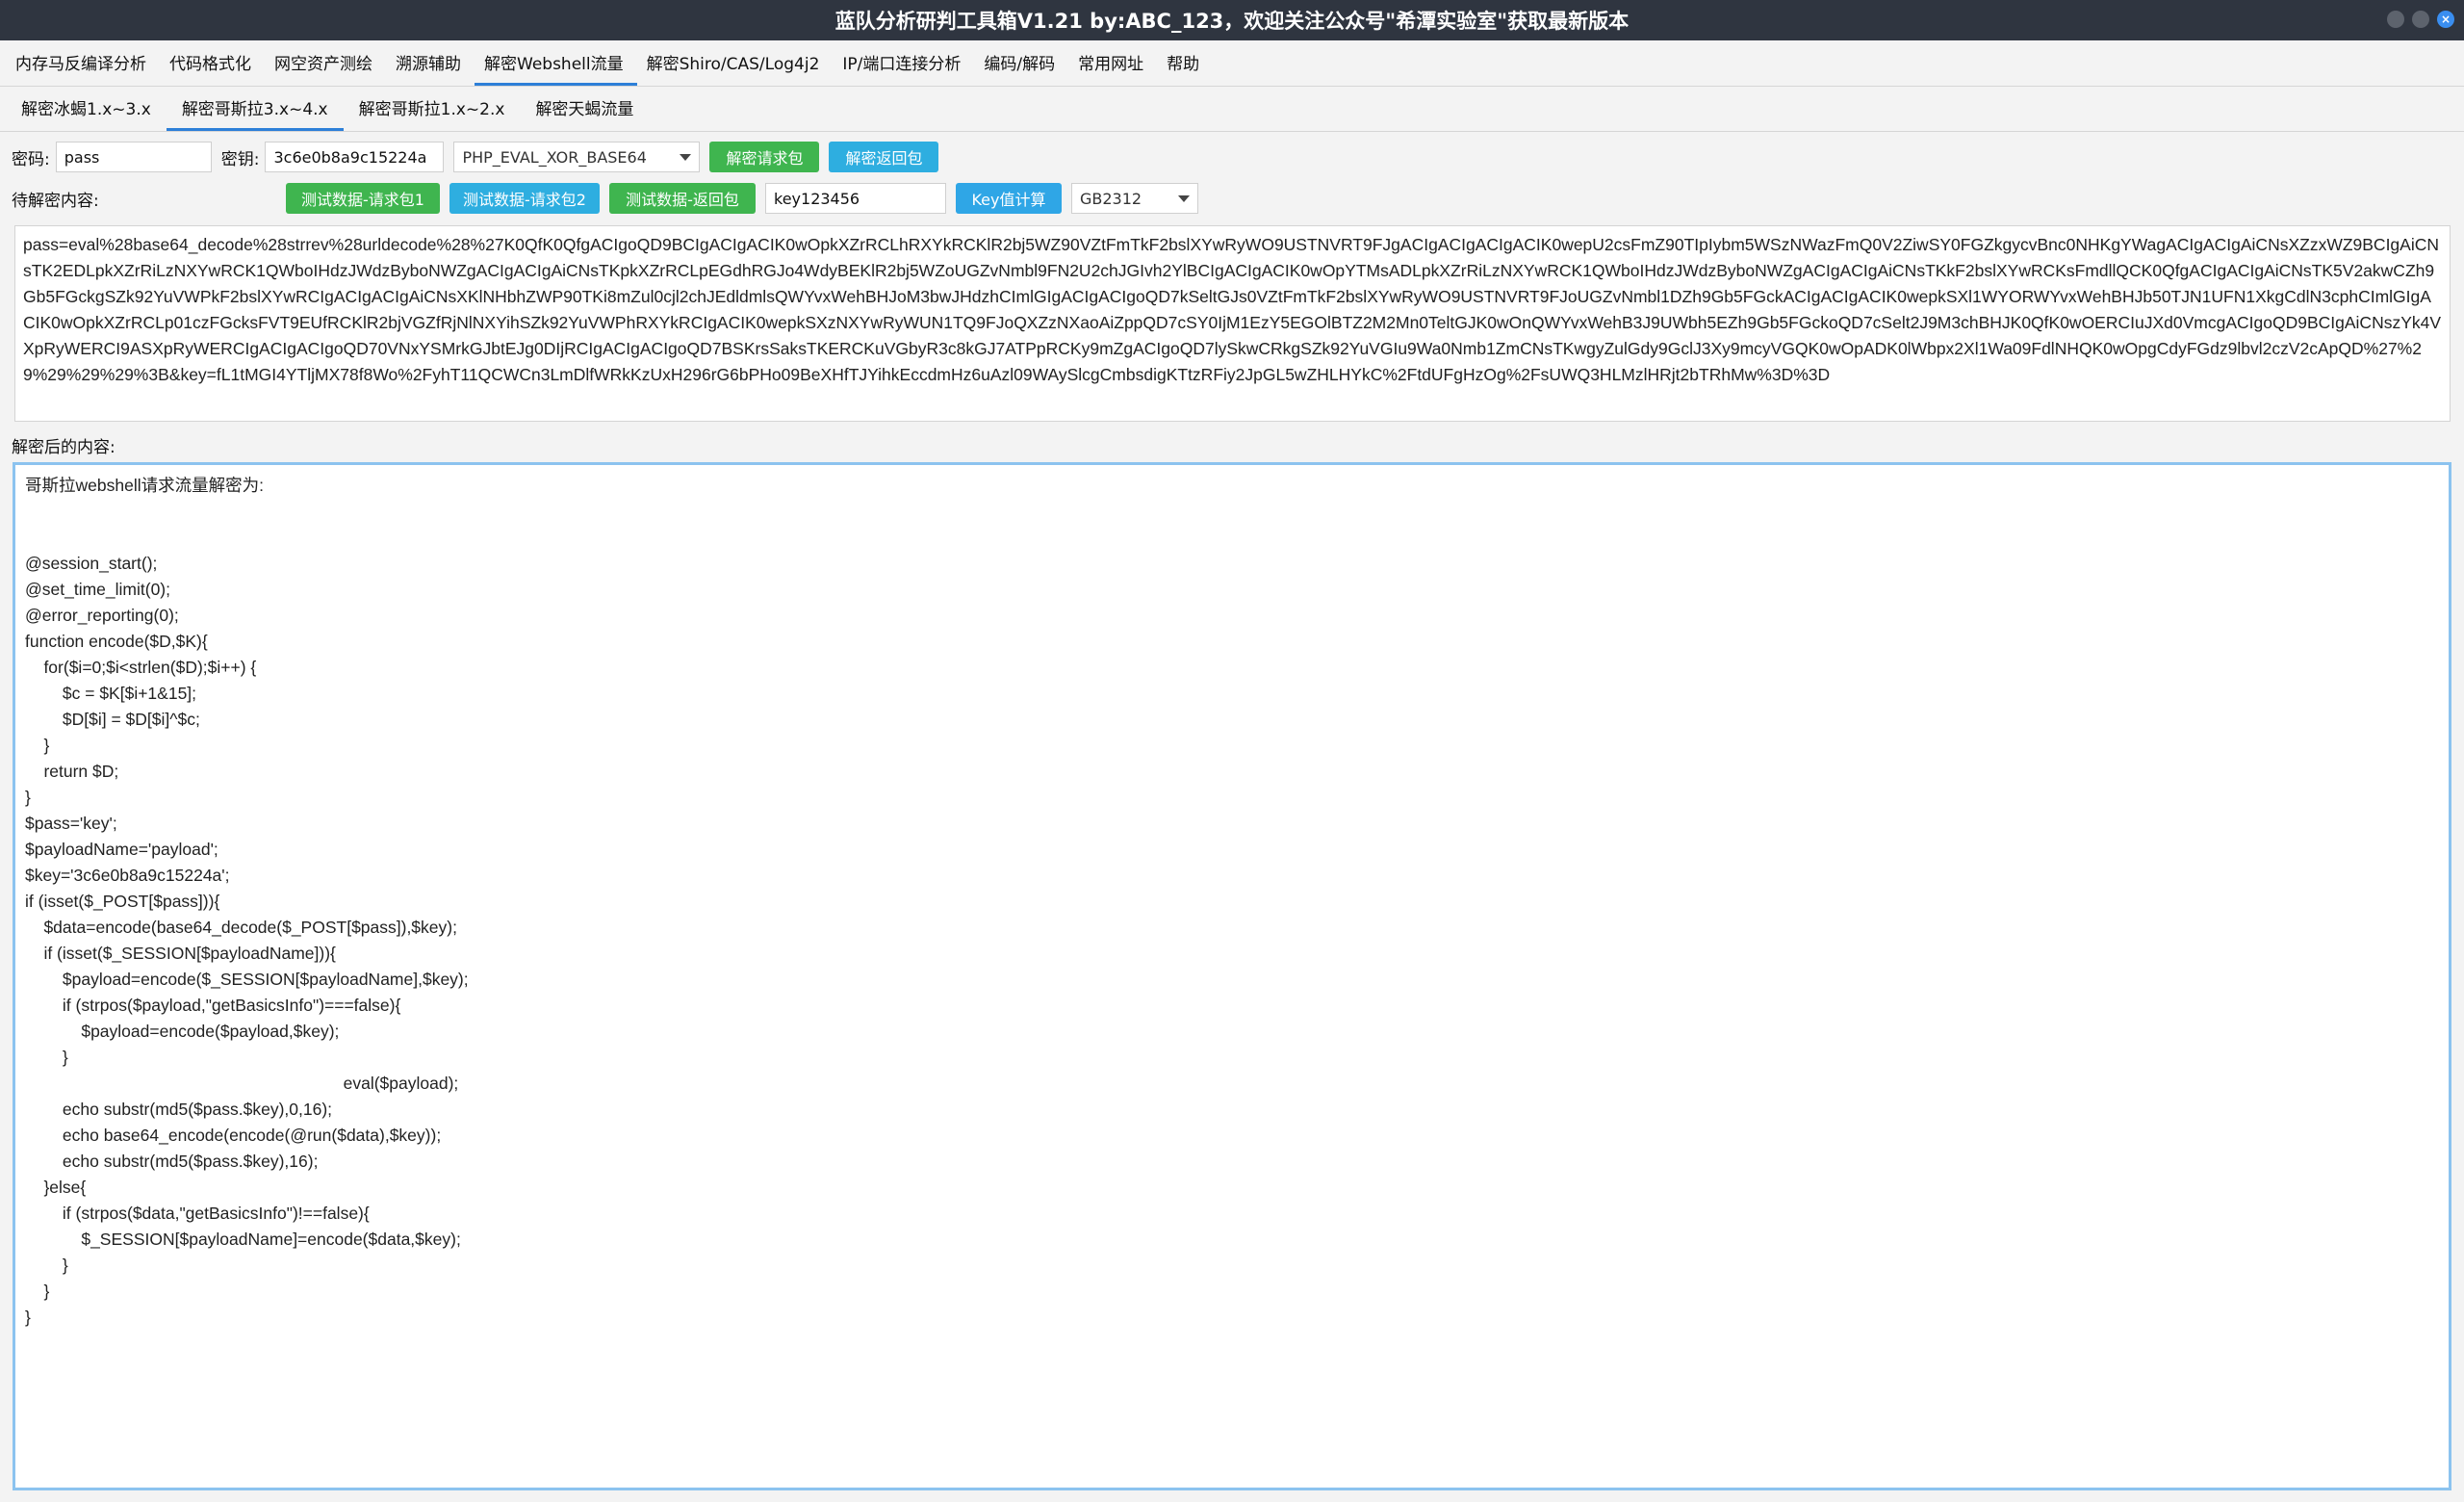 The image size is (2464, 1502). I want to click on pending-label: 待解密内容:, so click(55, 201).